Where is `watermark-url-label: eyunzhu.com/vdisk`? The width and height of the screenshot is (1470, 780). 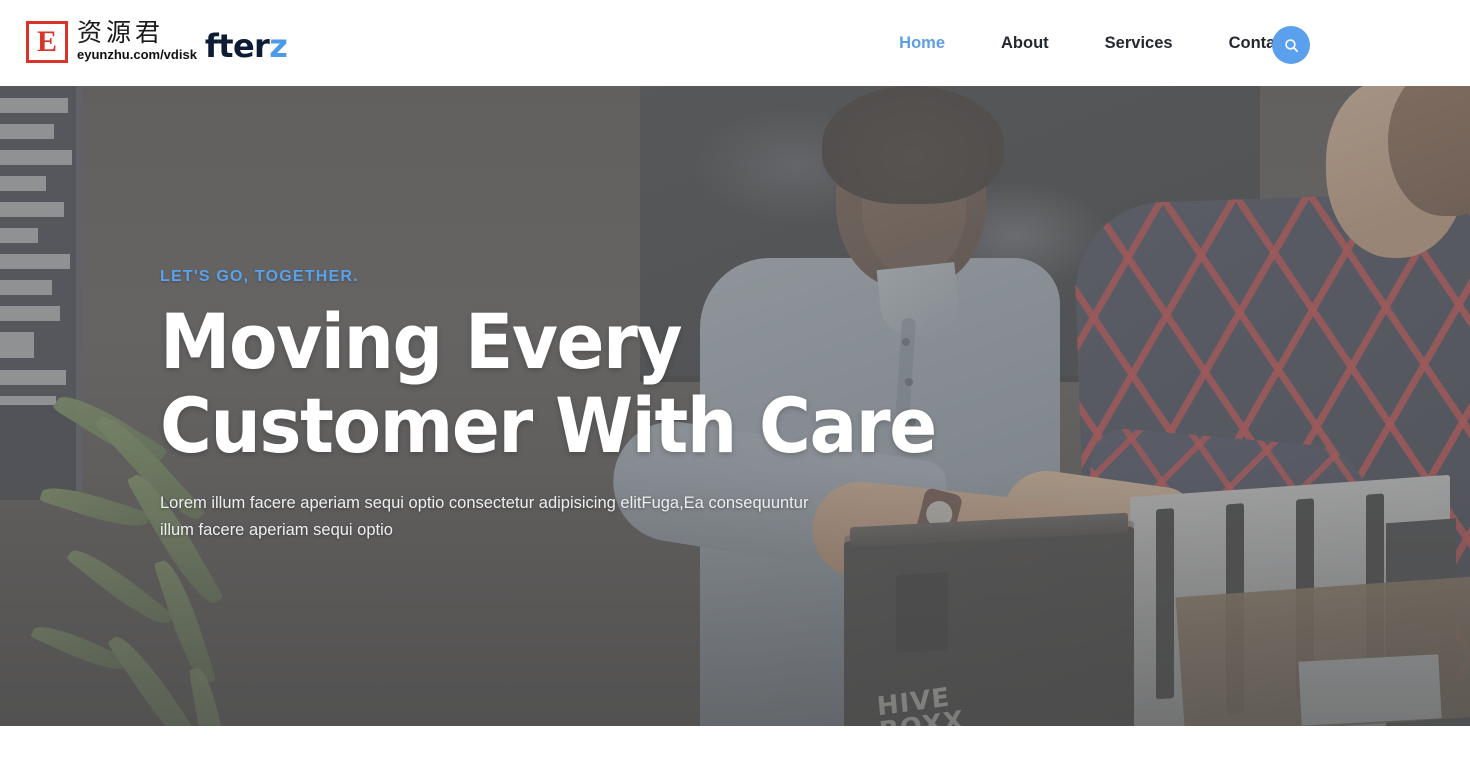 watermark-url-label: eyunzhu.com/vdisk is located at coordinates (137, 54).